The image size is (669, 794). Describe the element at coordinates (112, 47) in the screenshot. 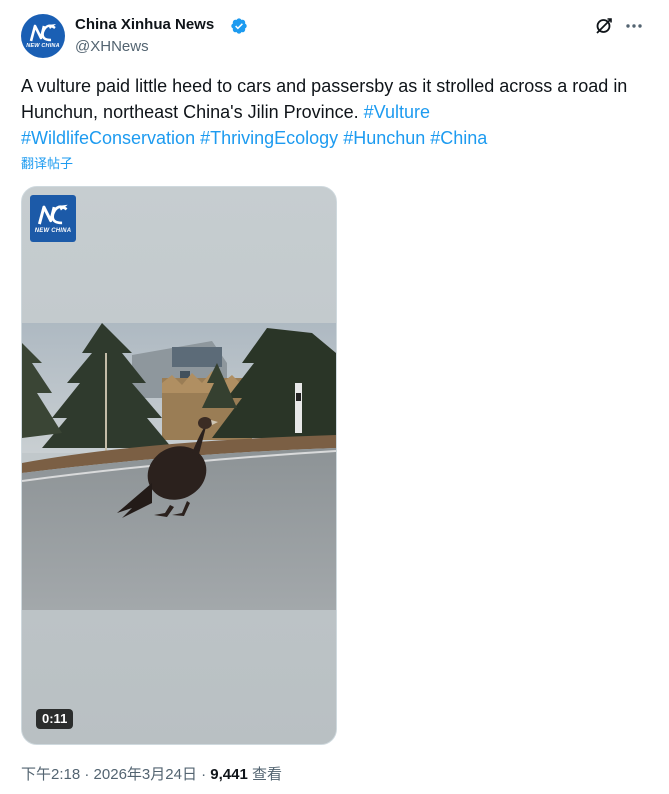

I see `author-handle: @XHNews` at that location.